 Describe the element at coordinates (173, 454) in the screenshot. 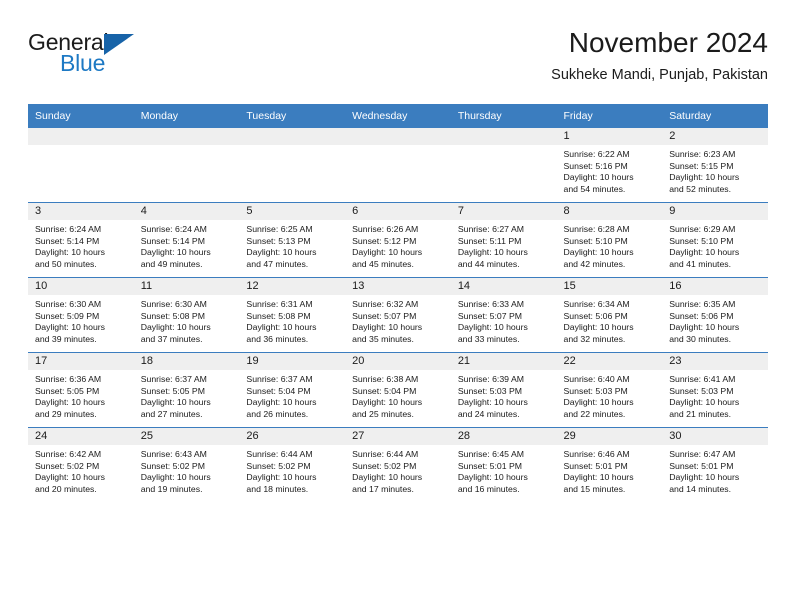

I see `sunrise-time: Sunrise: 6:43 AM` at that location.